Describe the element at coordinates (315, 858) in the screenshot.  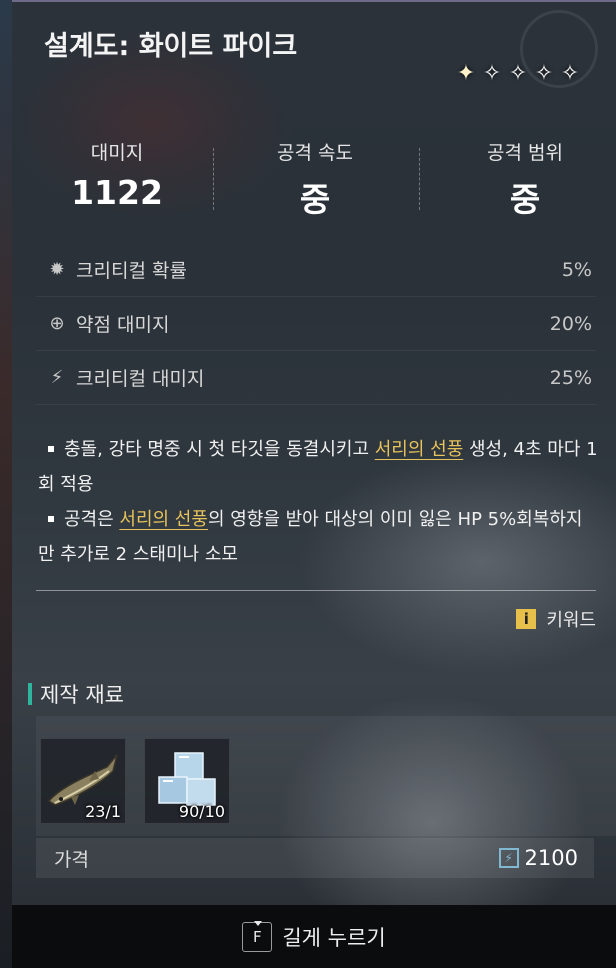
I see `price-row: 가격 ⚡ 2100` at that location.